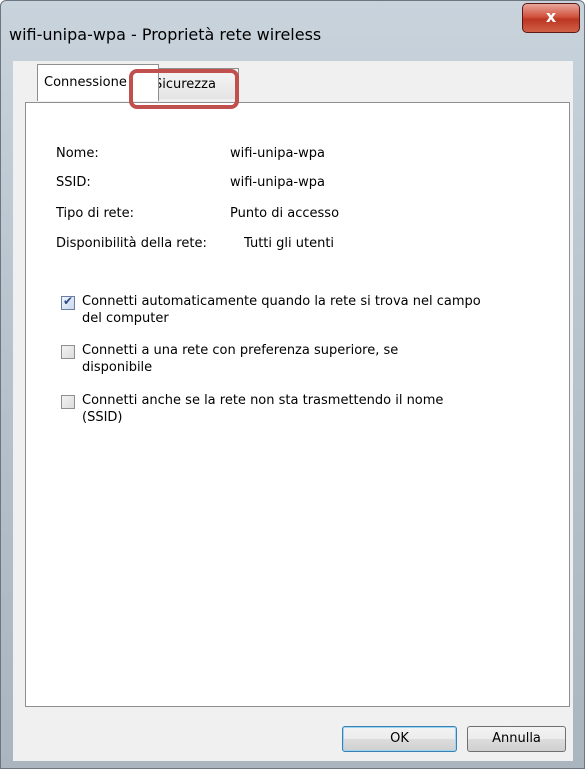  What do you see at coordinates (165, 34) in the screenshot?
I see `window-title: wifi-unipa-wpa - Proprietà rete wireless` at bounding box center [165, 34].